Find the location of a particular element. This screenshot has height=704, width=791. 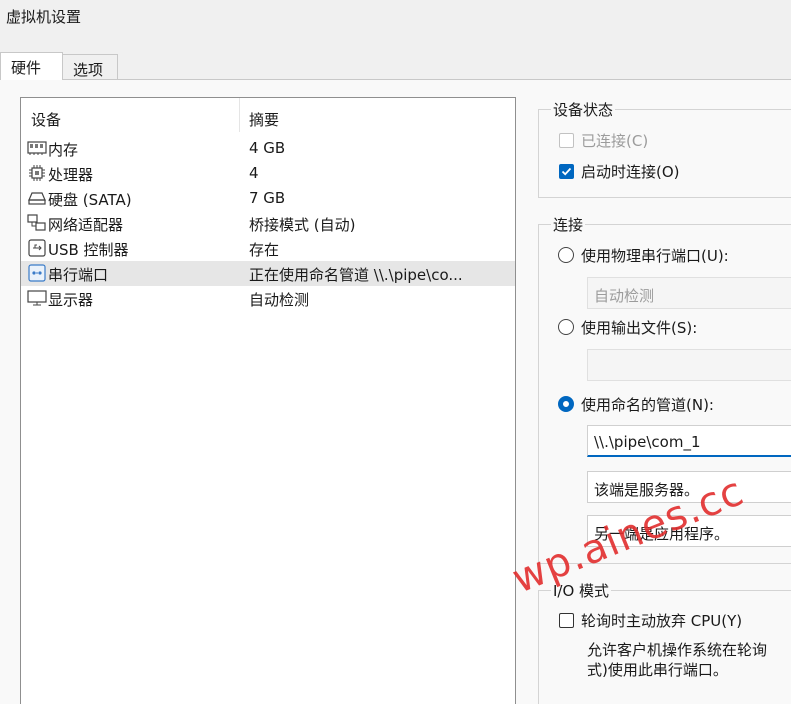

device-row-network-adapter: 网络适配器 桥接模式 (自动) is located at coordinates (268, 223).